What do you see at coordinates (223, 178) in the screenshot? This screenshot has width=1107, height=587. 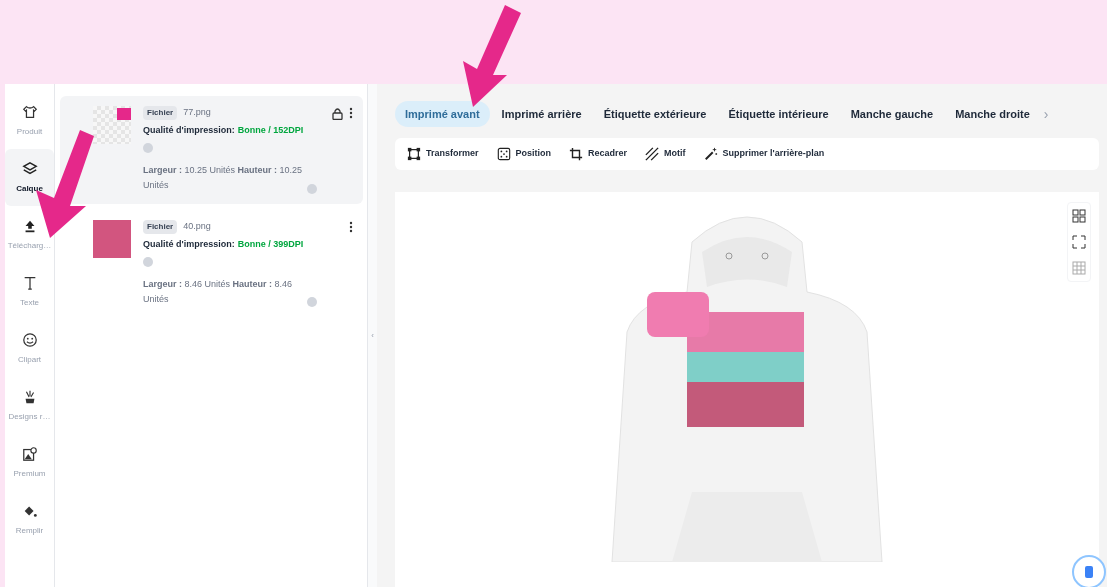 I see `dimensions-text: Largeur : 10.25 Unités Hauteur : 10.25 Unités` at bounding box center [223, 178].